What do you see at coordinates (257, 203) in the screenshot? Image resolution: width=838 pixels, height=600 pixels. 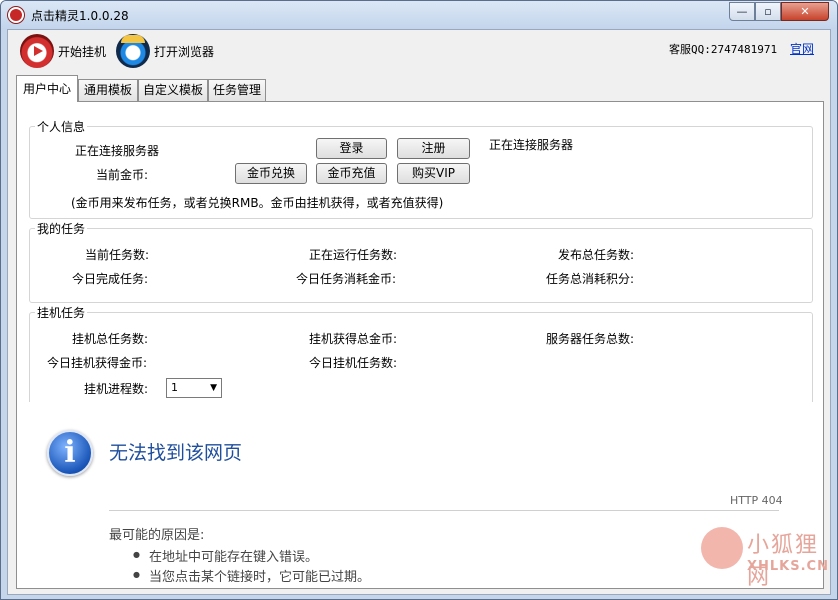 I see `gold-note: (金币用来发布任务，或者兑换RMB。金币由挂机获得，或者充值获得)` at bounding box center [257, 203].